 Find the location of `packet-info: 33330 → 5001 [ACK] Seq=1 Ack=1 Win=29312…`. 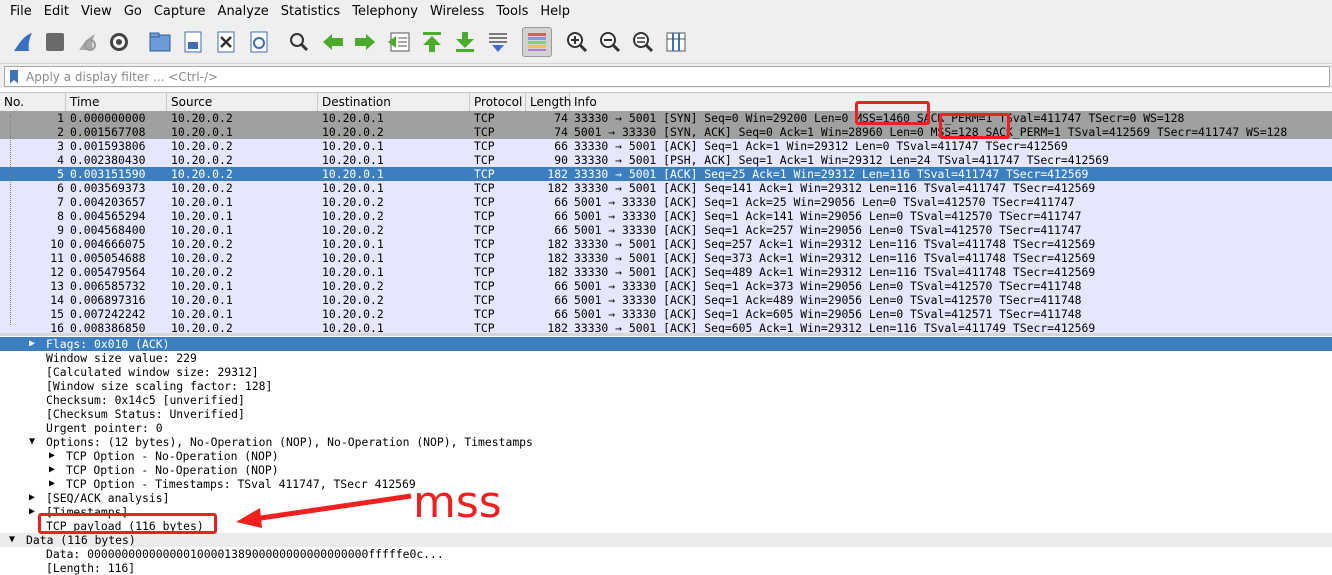

packet-info: 33330 → 5001 [ACK] Seq=1 Ack=1 Win=29312… is located at coordinates (821, 146).